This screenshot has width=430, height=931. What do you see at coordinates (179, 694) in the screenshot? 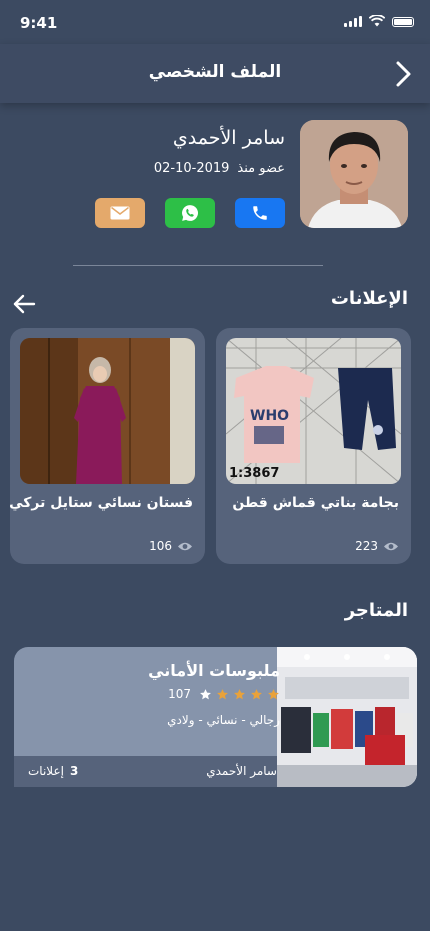
I see `rating-count: 107` at bounding box center [179, 694].